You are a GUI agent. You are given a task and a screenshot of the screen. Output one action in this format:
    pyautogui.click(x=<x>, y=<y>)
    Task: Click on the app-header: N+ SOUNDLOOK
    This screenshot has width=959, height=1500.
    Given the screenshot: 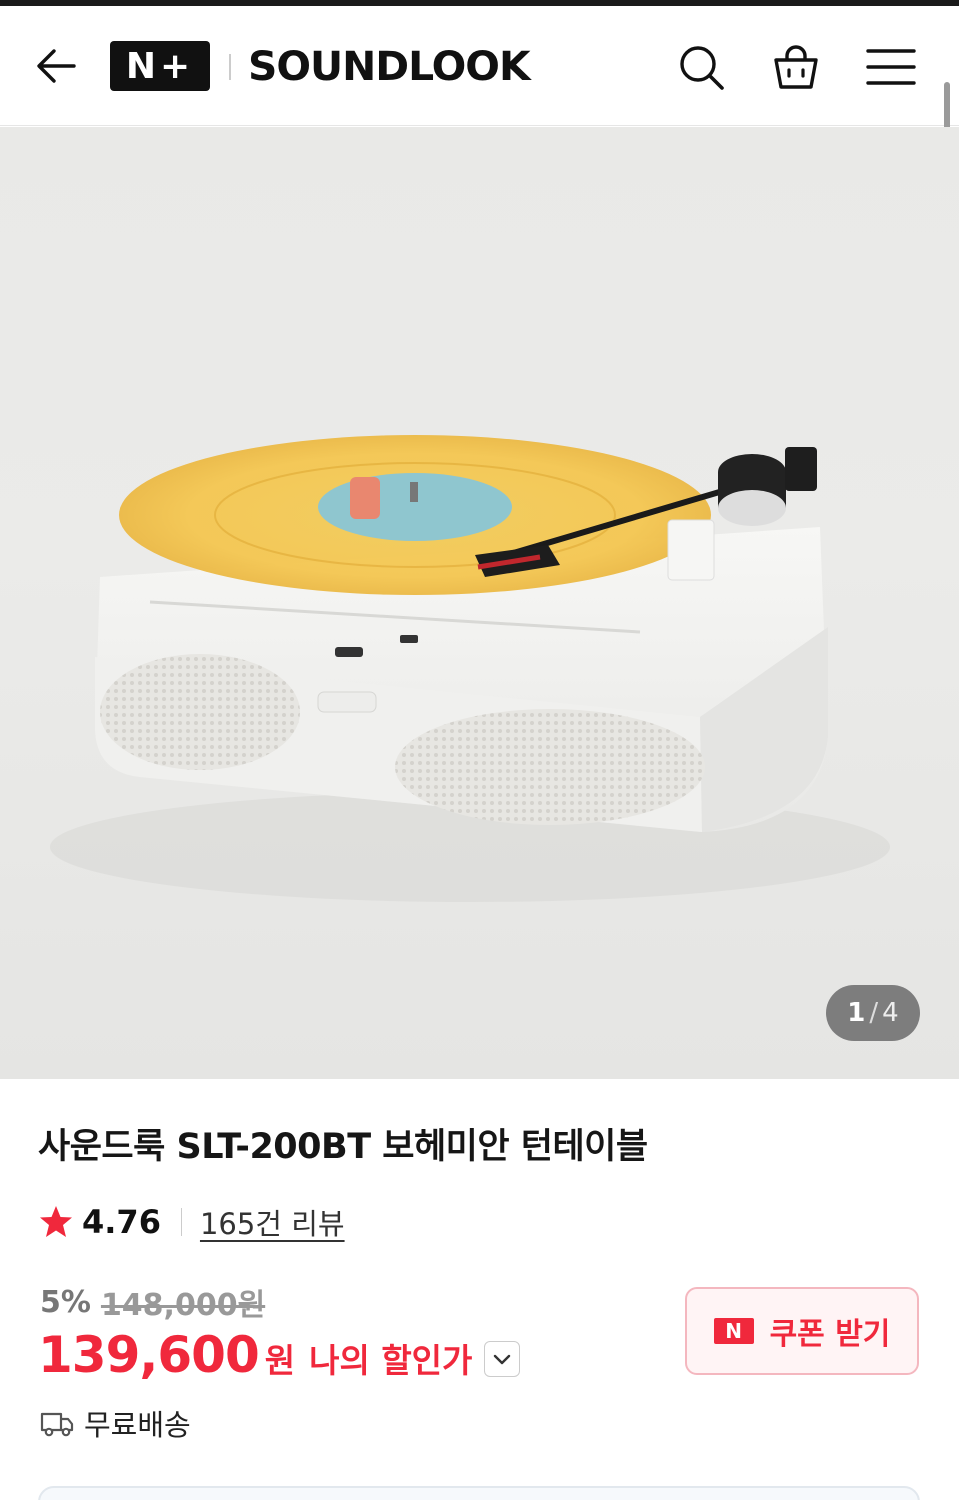 What is the action you would take?
    pyautogui.click(x=479, y=66)
    